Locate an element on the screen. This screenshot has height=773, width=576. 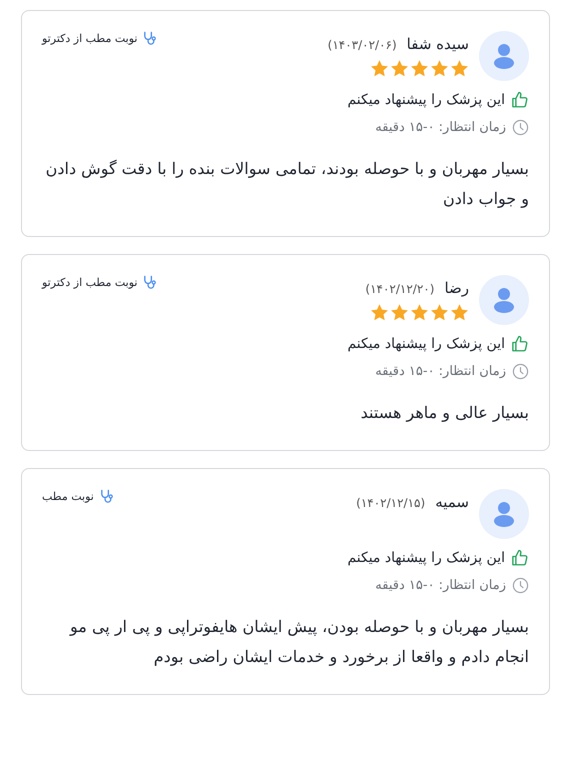
booking-source: نوبت مطب is located at coordinates (68, 496).